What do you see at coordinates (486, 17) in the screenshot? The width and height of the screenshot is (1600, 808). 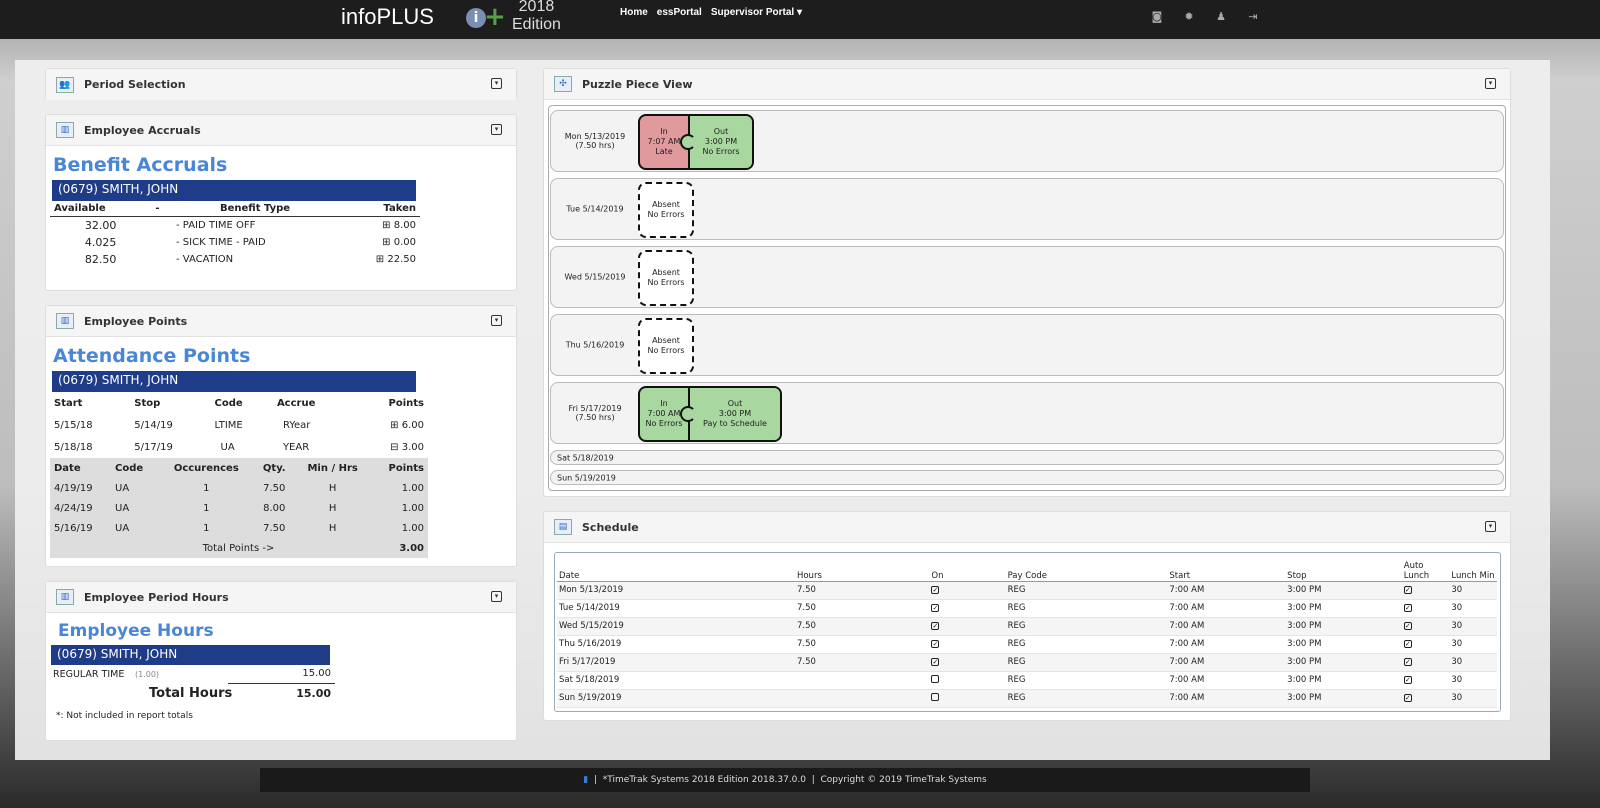 I see `infoplus-logo-icon: i +` at bounding box center [486, 17].